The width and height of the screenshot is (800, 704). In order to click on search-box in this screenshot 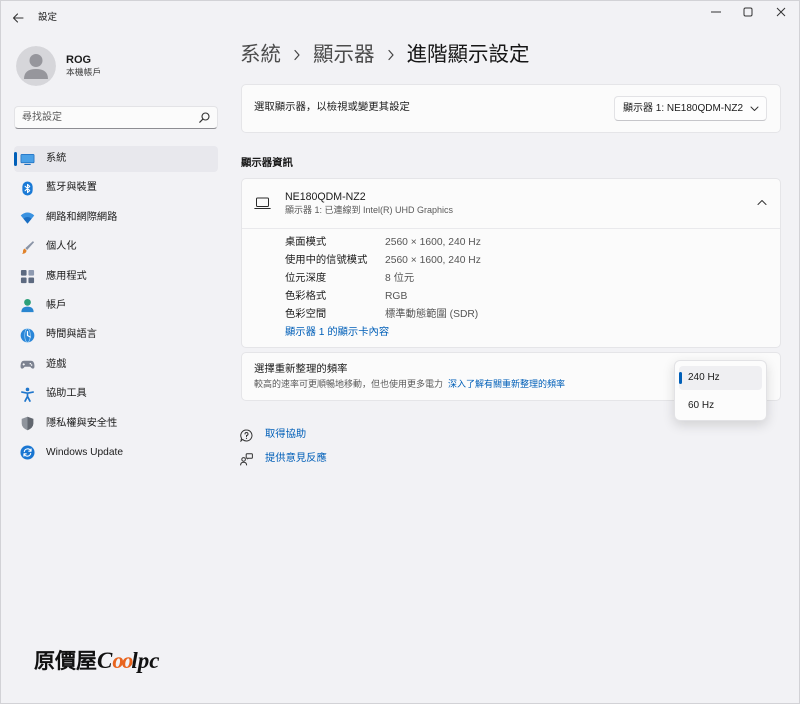, I will do `click(116, 117)`.